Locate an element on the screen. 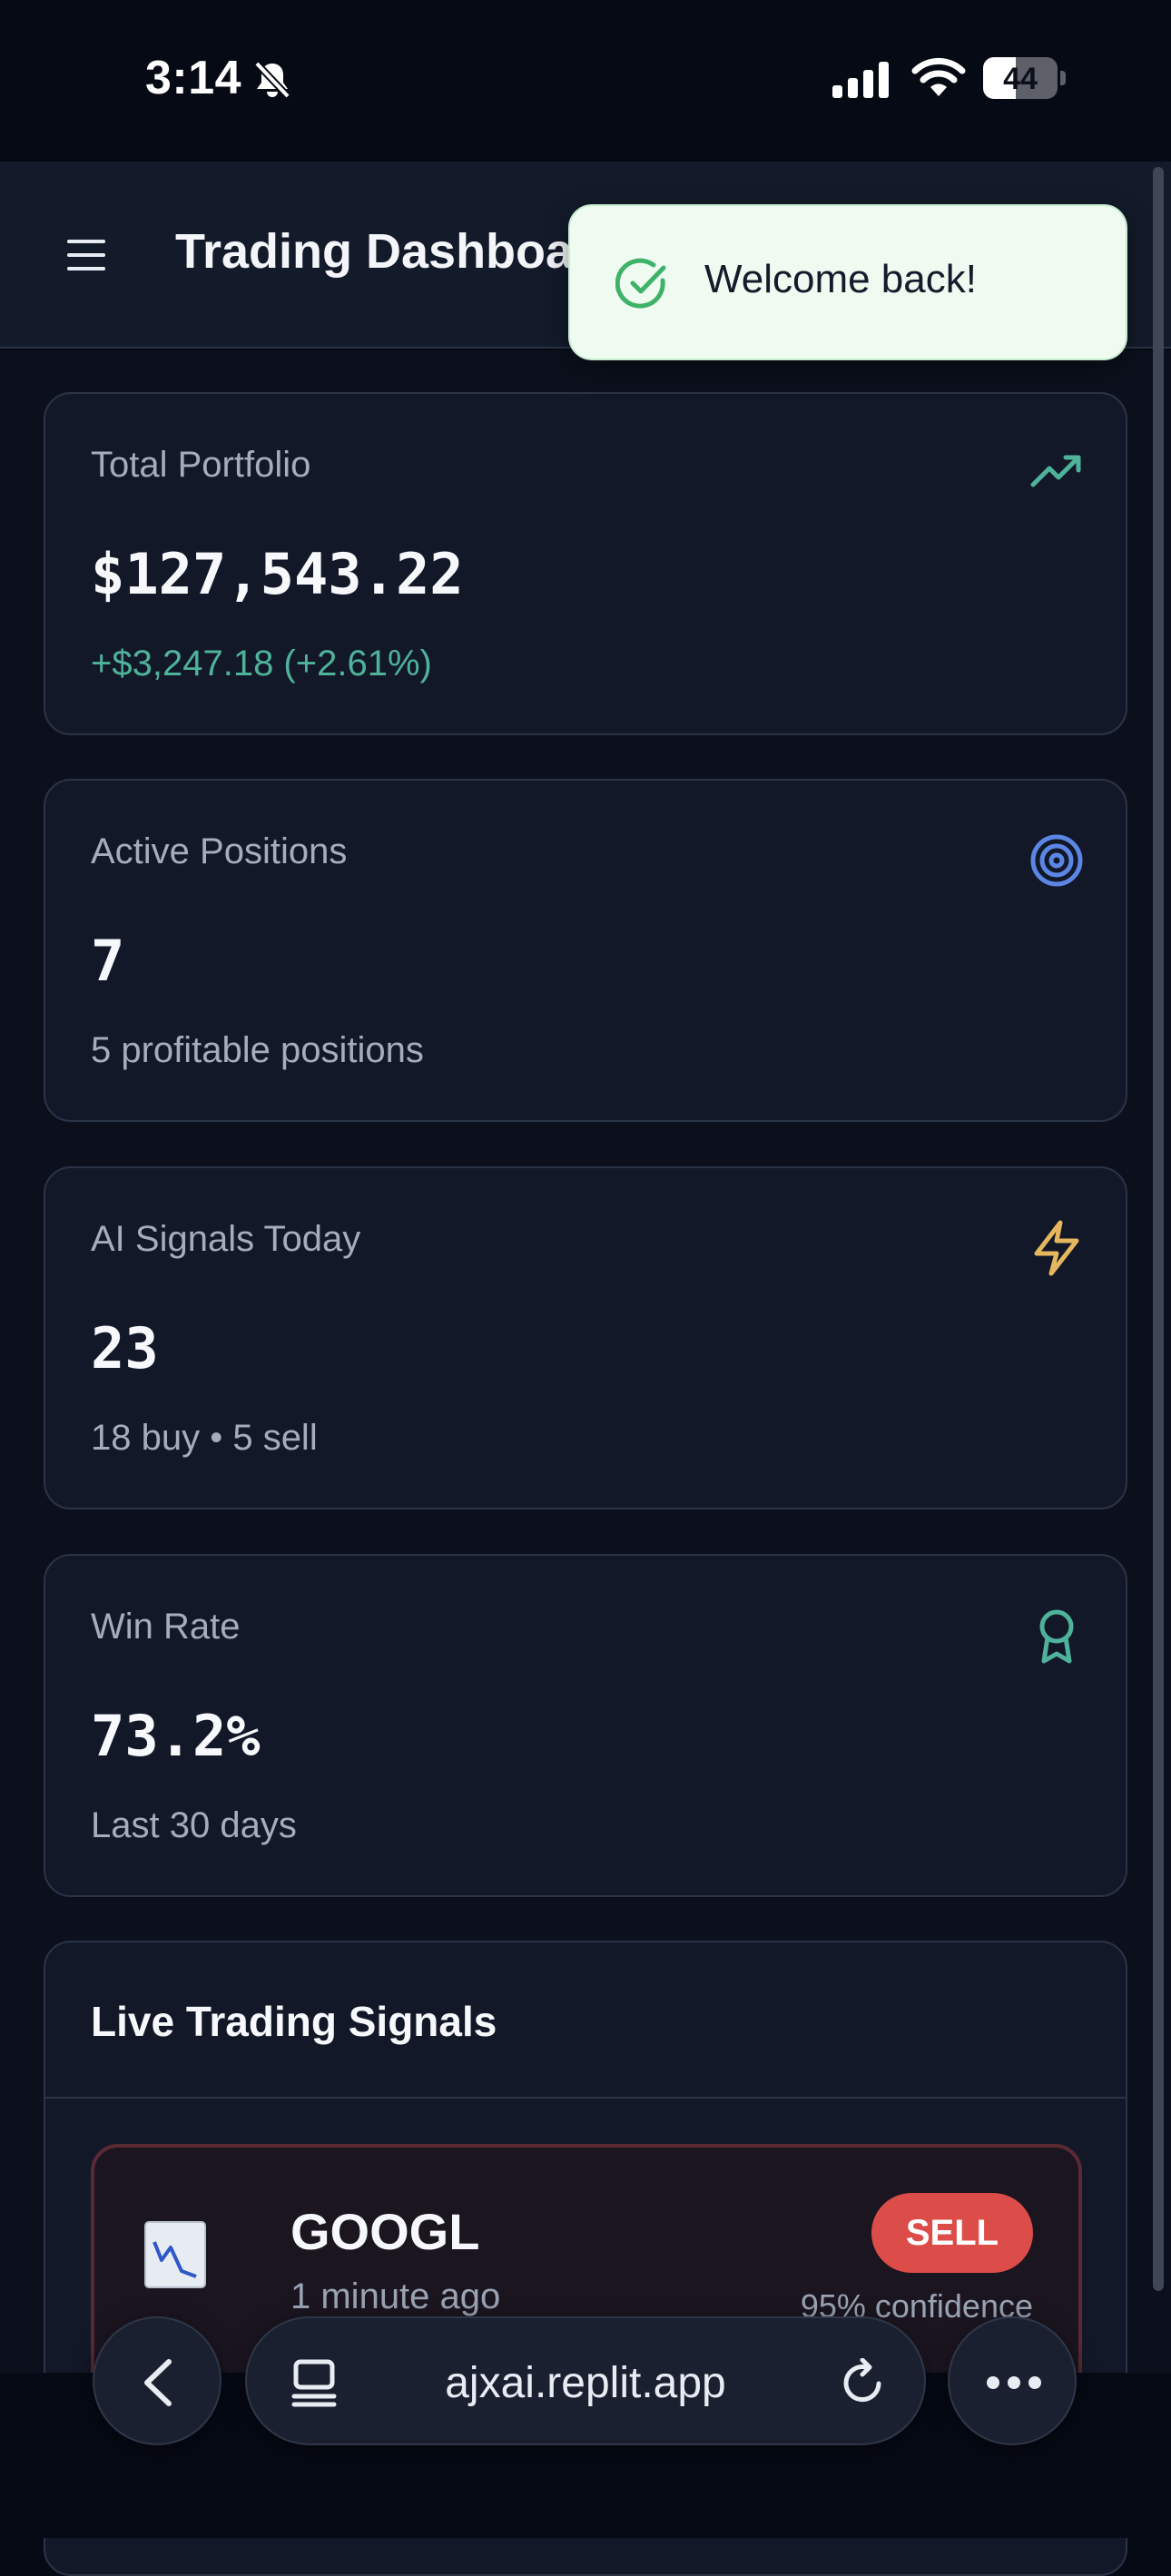 Image resolution: width=1171 pixels, height=2576 pixels. url-text: ajxai.replit.app is located at coordinates (586, 2383).